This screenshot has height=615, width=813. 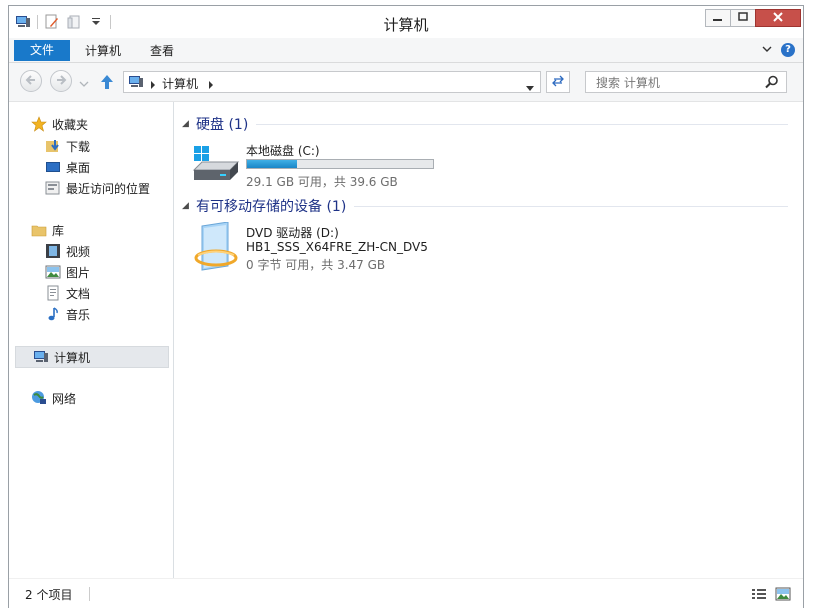 What do you see at coordinates (47, 230) in the screenshot?
I see `nav-libraries: 库` at bounding box center [47, 230].